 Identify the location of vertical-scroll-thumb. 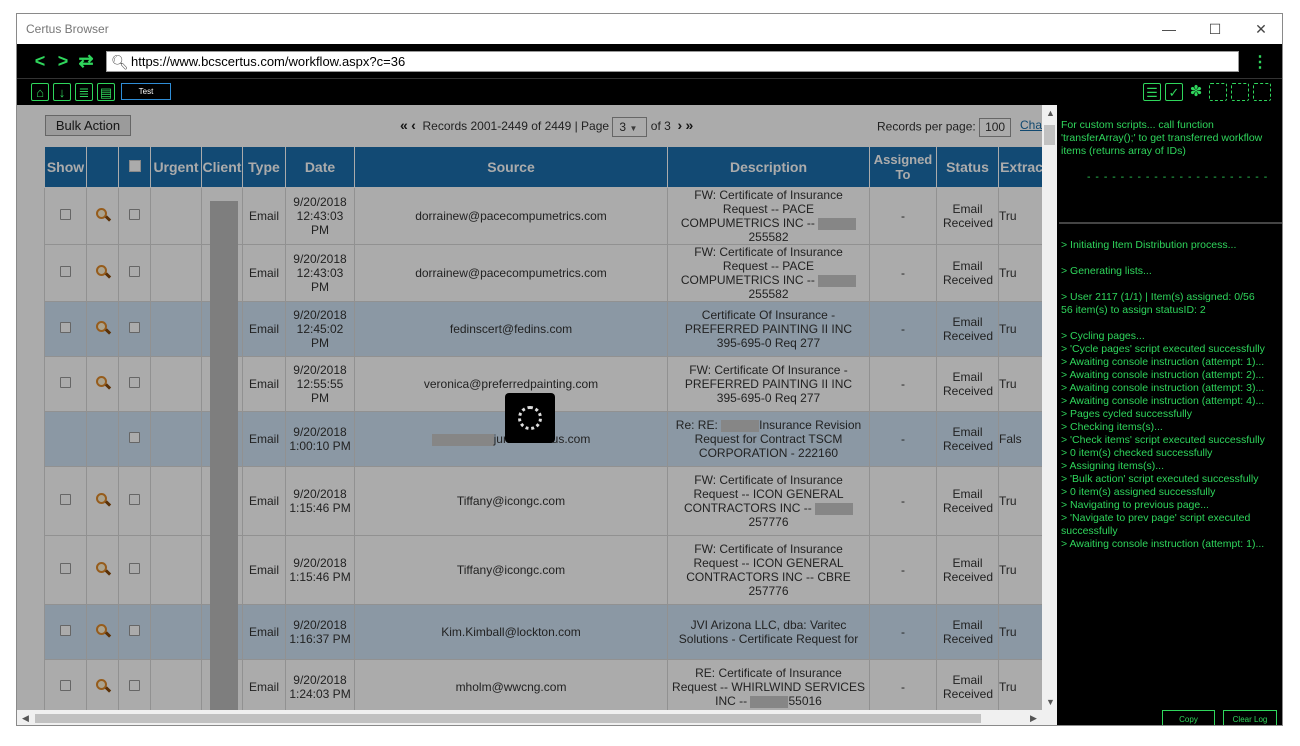
(1049, 135).